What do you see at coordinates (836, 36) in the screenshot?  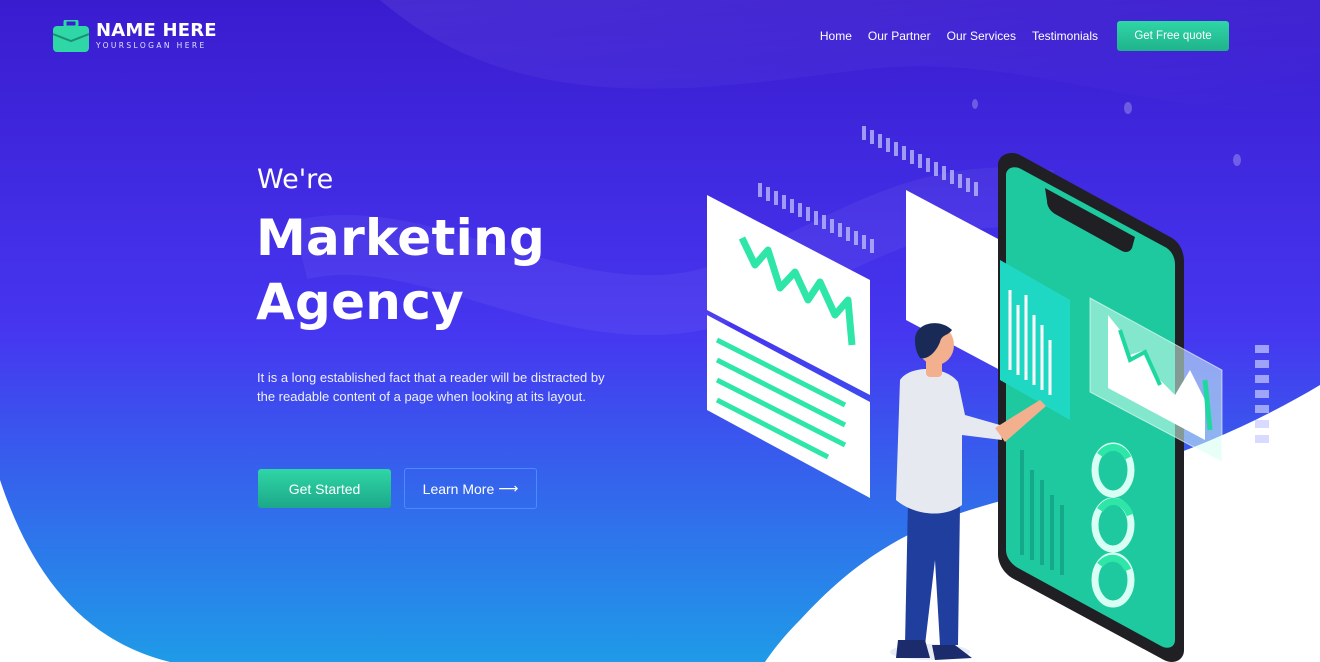 I see `nav-link-home: Home` at bounding box center [836, 36].